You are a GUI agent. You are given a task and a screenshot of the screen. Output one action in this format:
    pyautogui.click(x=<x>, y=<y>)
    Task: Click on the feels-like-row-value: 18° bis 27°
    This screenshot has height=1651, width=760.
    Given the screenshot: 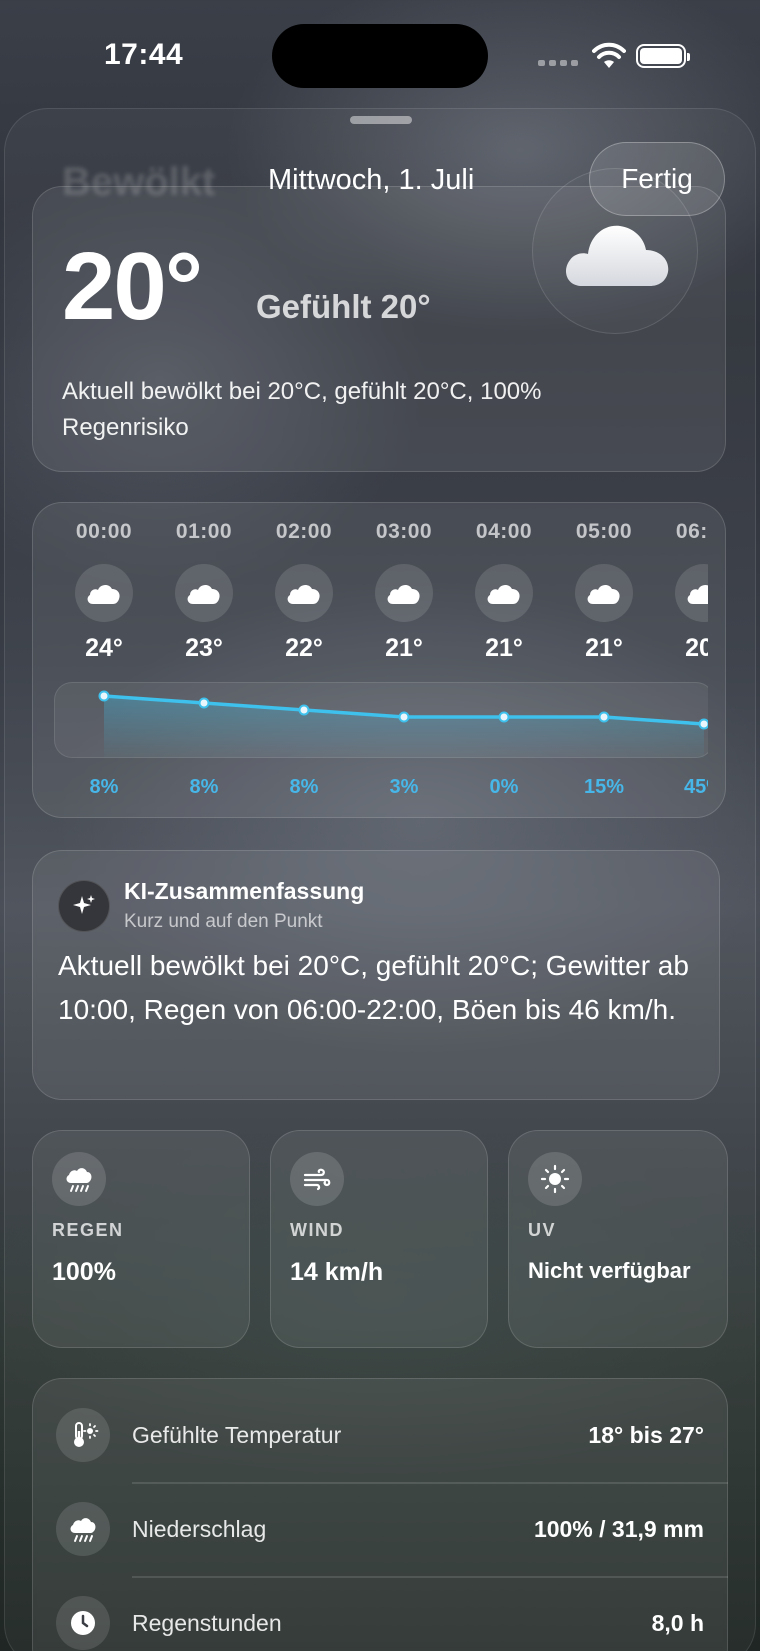 What is the action you would take?
    pyautogui.click(x=646, y=1435)
    